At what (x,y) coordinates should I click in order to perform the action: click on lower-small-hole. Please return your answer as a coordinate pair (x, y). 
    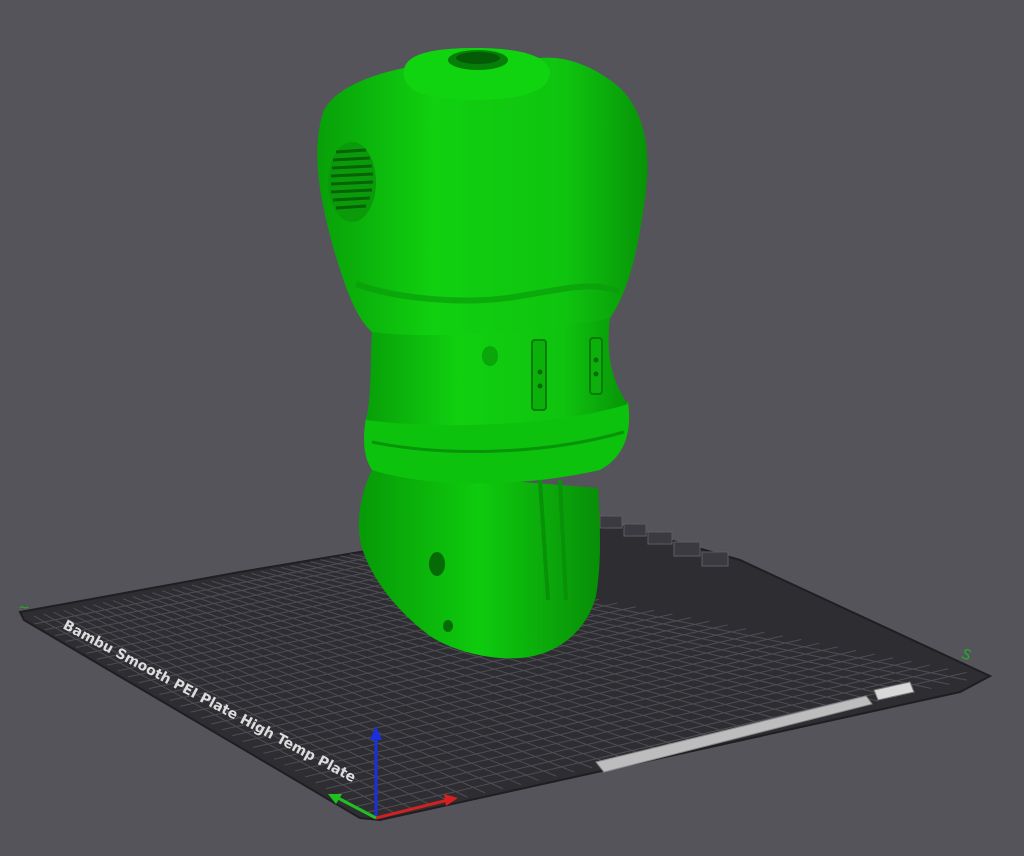
    Looking at the image, I should click on (448, 626).